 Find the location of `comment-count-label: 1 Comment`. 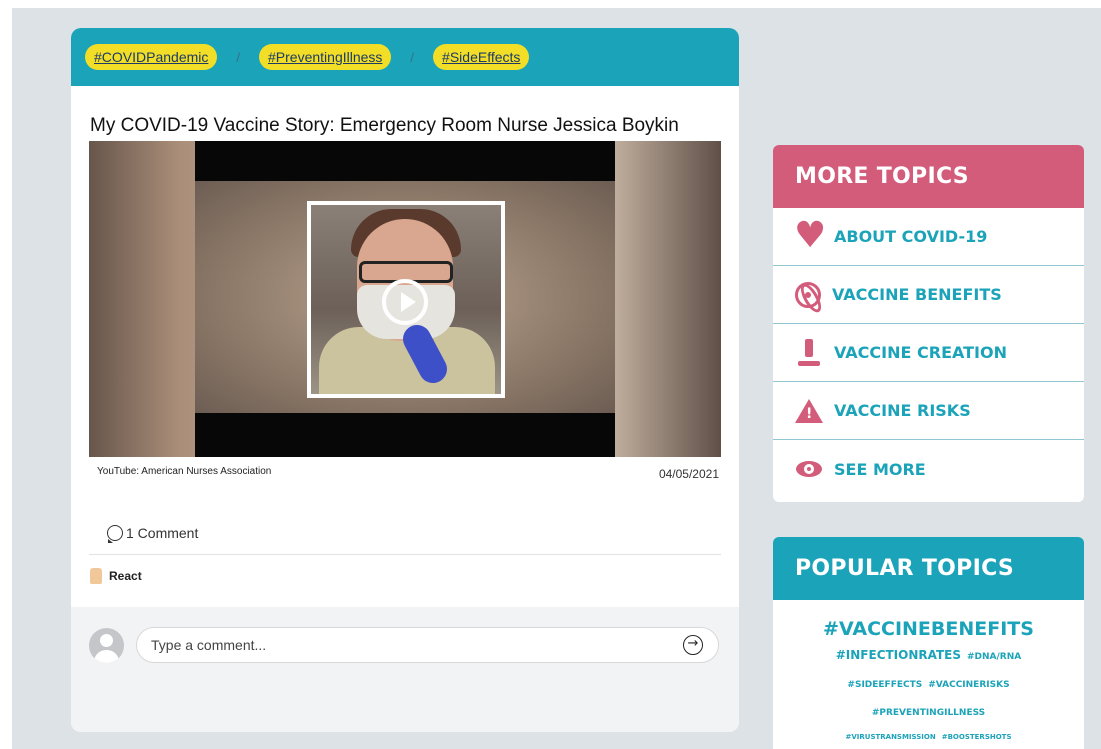

comment-count-label: 1 Comment is located at coordinates (162, 533).